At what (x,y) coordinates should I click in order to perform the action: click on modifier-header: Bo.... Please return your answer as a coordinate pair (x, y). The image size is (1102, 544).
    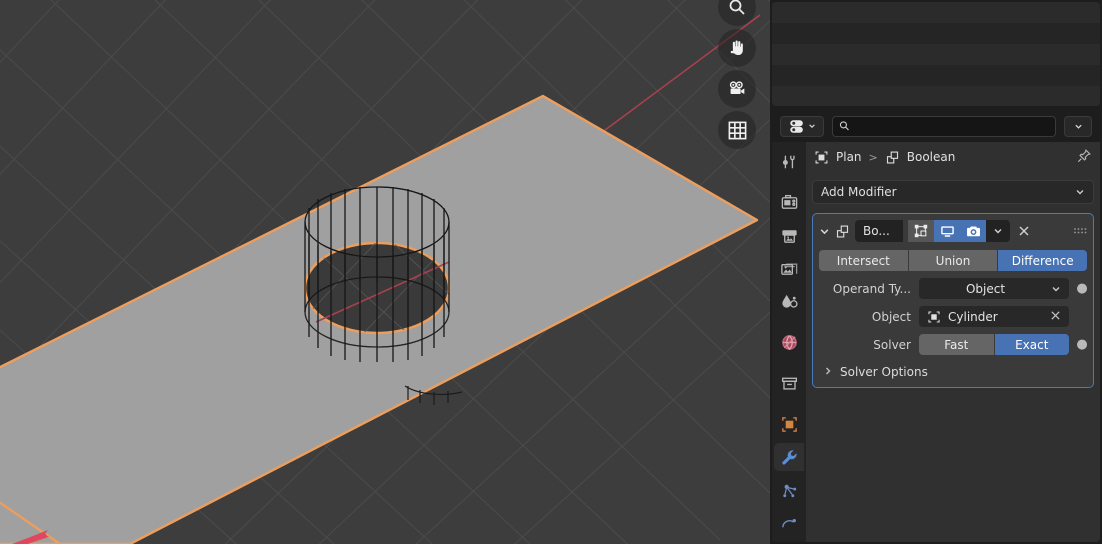
    Looking at the image, I should click on (953, 231).